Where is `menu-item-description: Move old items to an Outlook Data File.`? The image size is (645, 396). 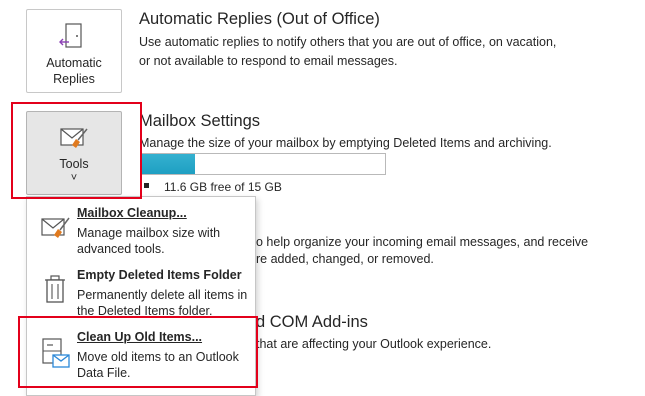
menu-item-description: Move old items to an Outlook Data File. is located at coordinates (158, 365).